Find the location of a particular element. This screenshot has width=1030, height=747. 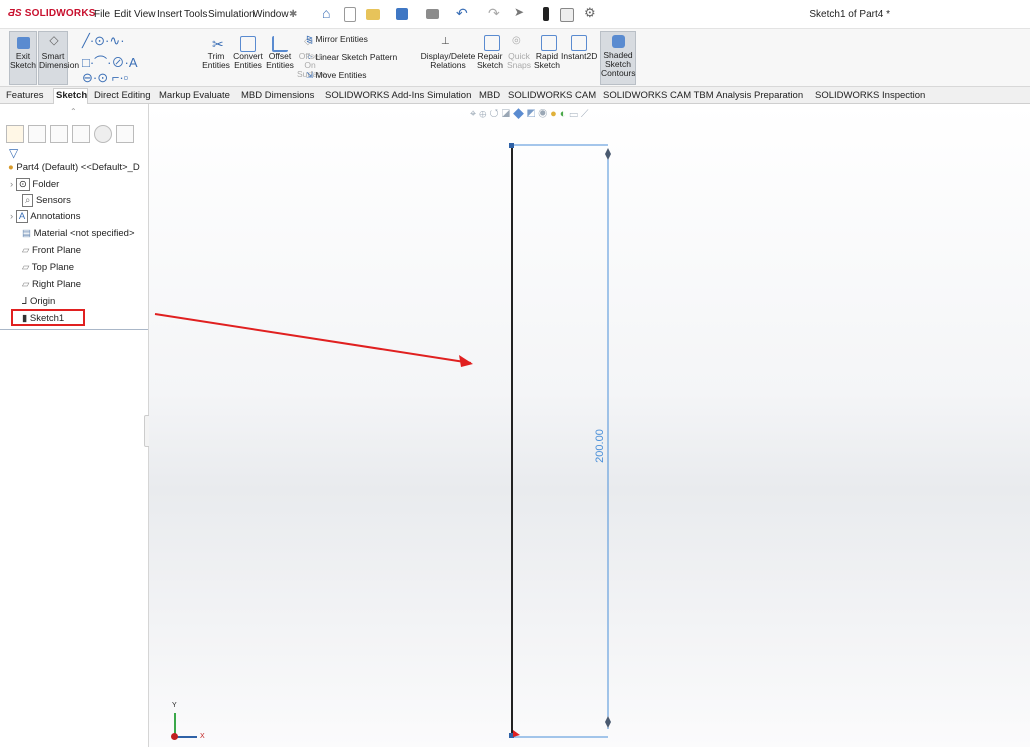

tab-simulation: Simulation is located at coordinates (449, 95).